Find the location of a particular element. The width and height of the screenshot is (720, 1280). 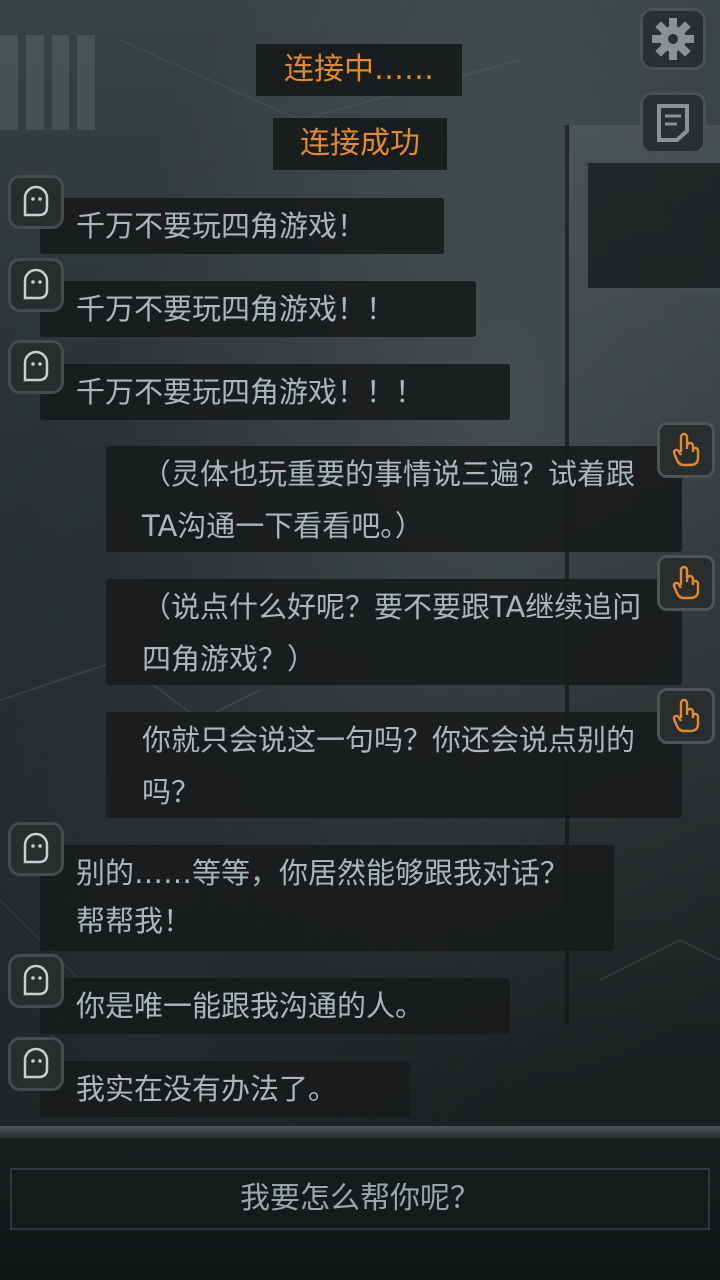

ghost-message: 别的……等等，你居然能够跟我对话？帮帮我！ is located at coordinates (327, 898).